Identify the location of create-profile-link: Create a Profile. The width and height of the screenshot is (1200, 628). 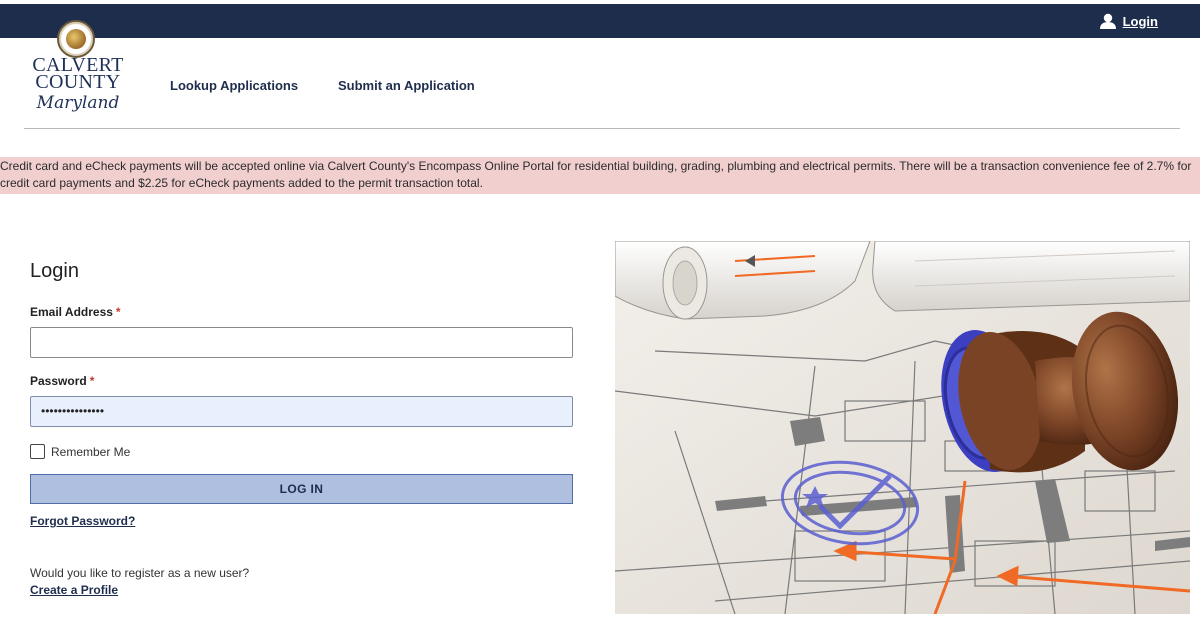
(74, 590).